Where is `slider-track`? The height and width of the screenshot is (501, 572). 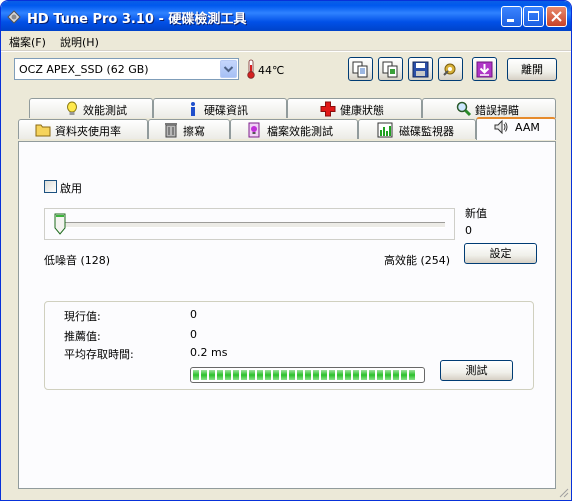
slider-track is located at coordinates (250, 225).